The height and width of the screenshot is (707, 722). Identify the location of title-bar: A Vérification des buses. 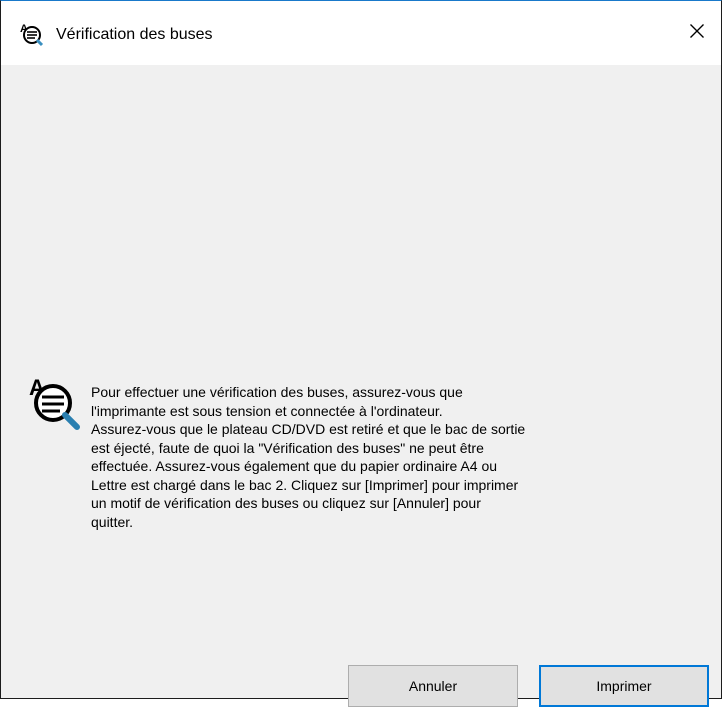
(361, 33).